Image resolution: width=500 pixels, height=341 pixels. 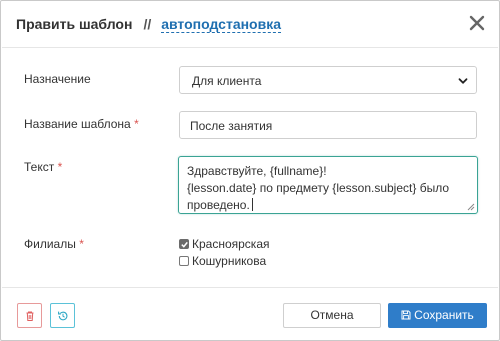 I want to click on modal-header: Править шаблон // автоподстановка, so click(x=250, y=25).